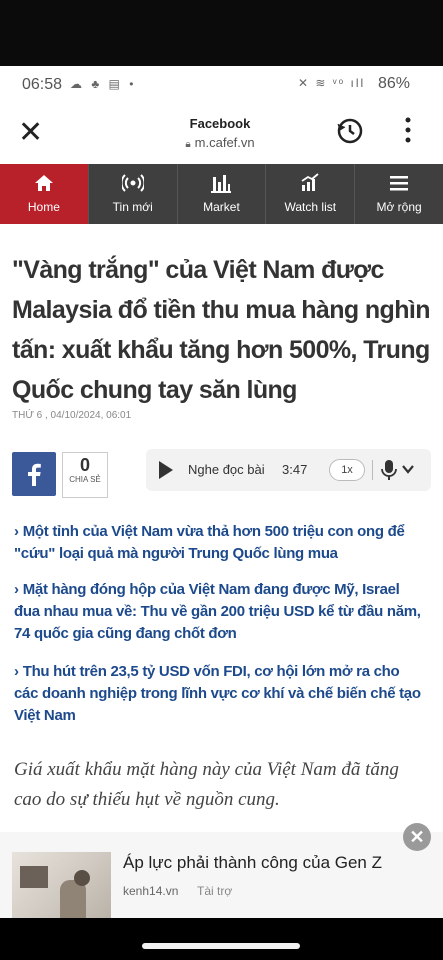  Describe the element at coordinates (44, 183) in the screenshot. I see `home-icon` at that location.